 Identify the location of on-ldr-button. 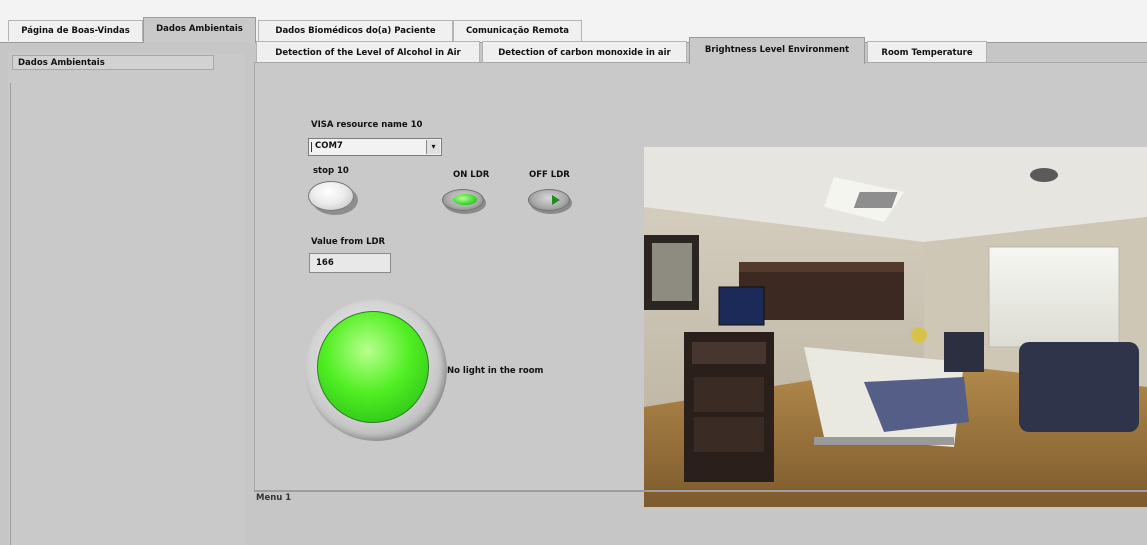
(463, 200).